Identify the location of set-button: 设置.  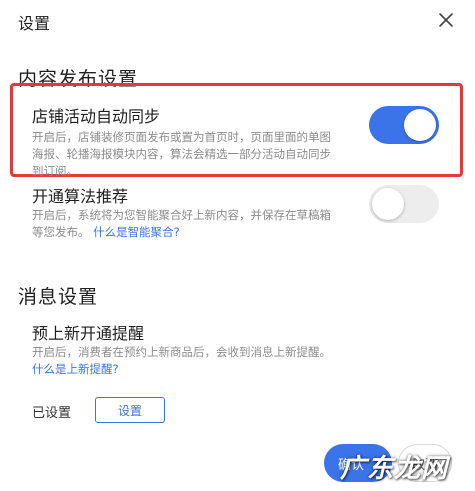
(130, 410).